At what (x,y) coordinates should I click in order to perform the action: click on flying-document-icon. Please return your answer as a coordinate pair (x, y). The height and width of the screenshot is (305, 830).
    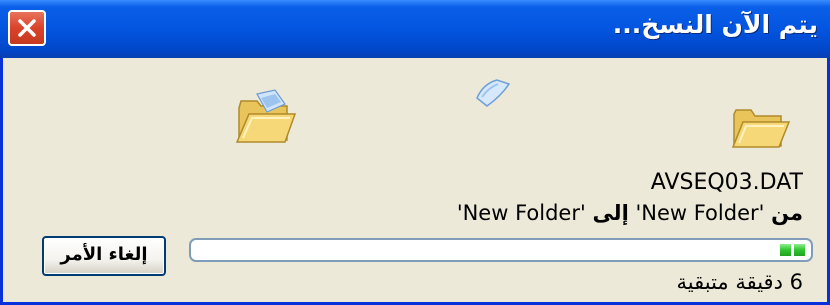
    Looking at the image, I should click on (493, 93).